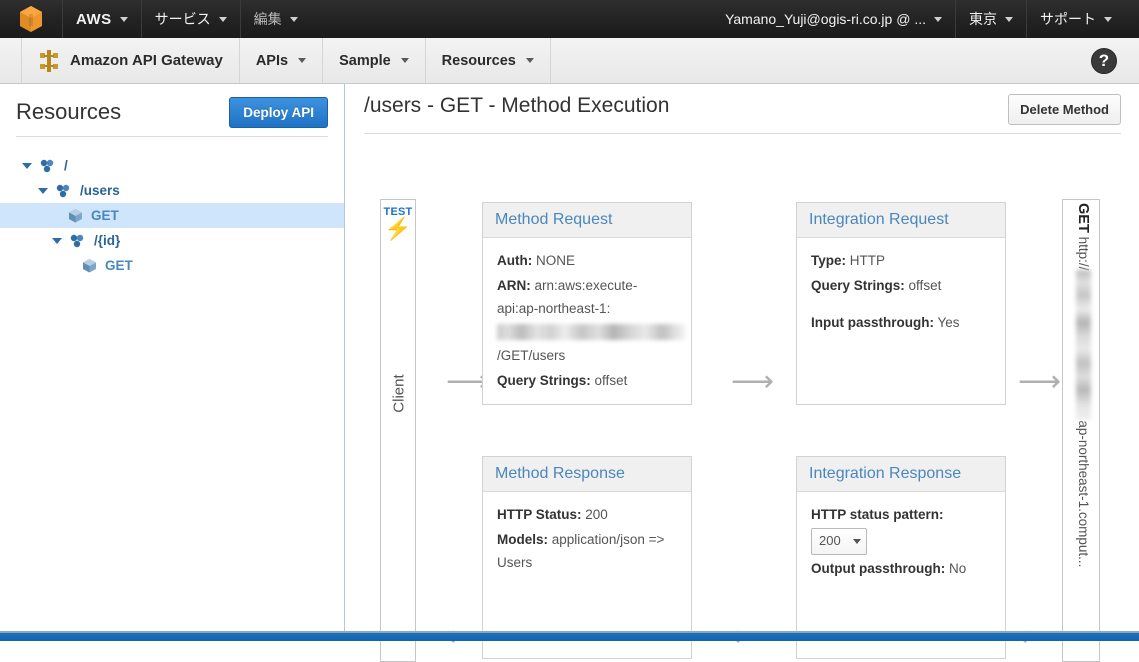 This screenshot has width=1139, height=662. What do you see at coordinates (901, 220) in the screenshot?
I see `integration-request-title: Integration Request` at bounding box center [901, 220].